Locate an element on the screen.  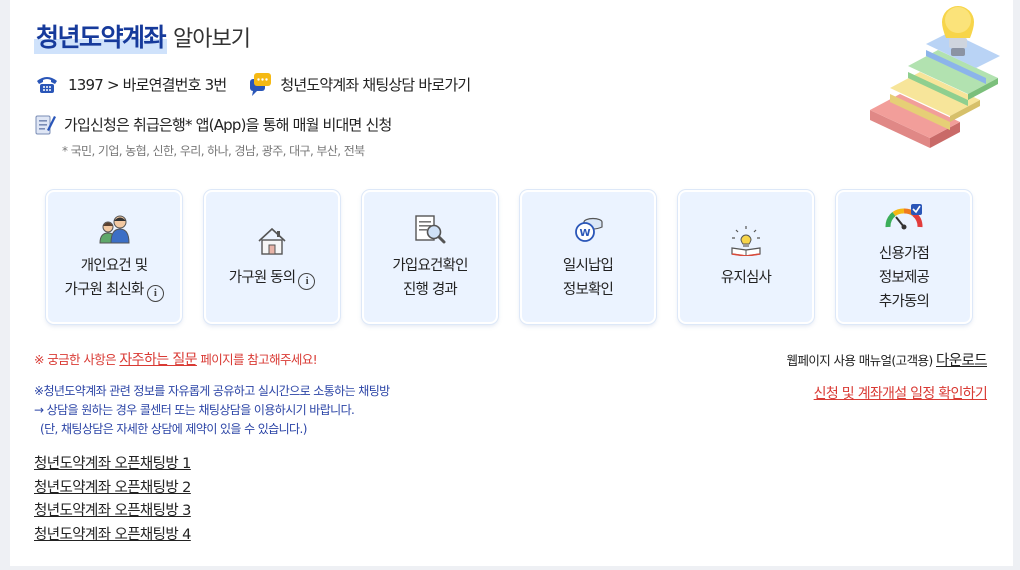
title-main: 청년도약계좌 is located at coordinates (101, 36).